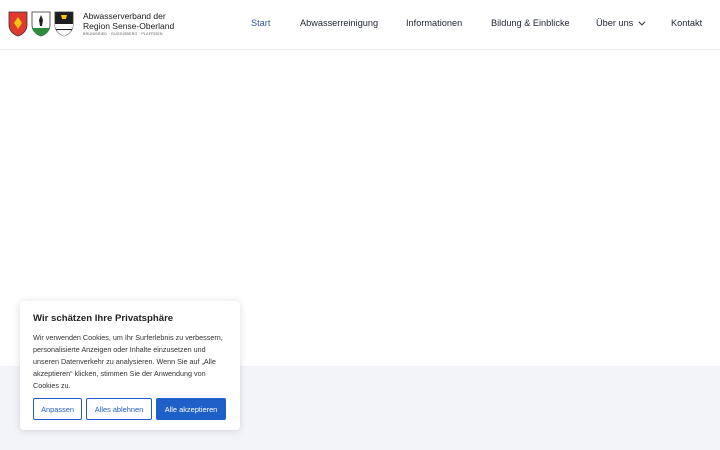  What do you see at coordinates (103, 318) in the screenshot?
I see `cookie-title: Wir schätzen Ihre Privatsphäre` at bounding box center [103, 318].